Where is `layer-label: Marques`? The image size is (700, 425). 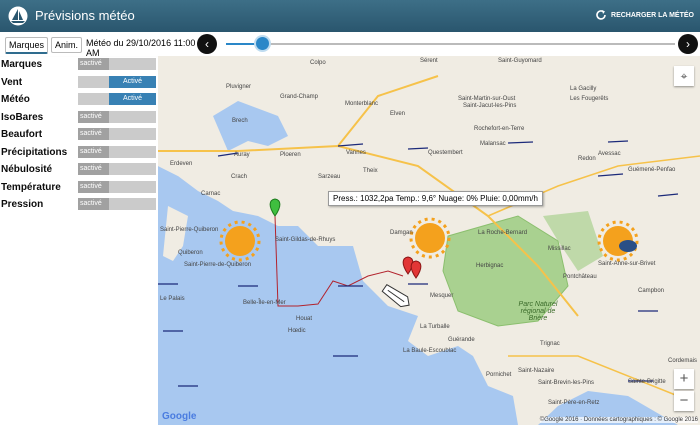
layer-label: Marques is located at coordinates (22, 64).